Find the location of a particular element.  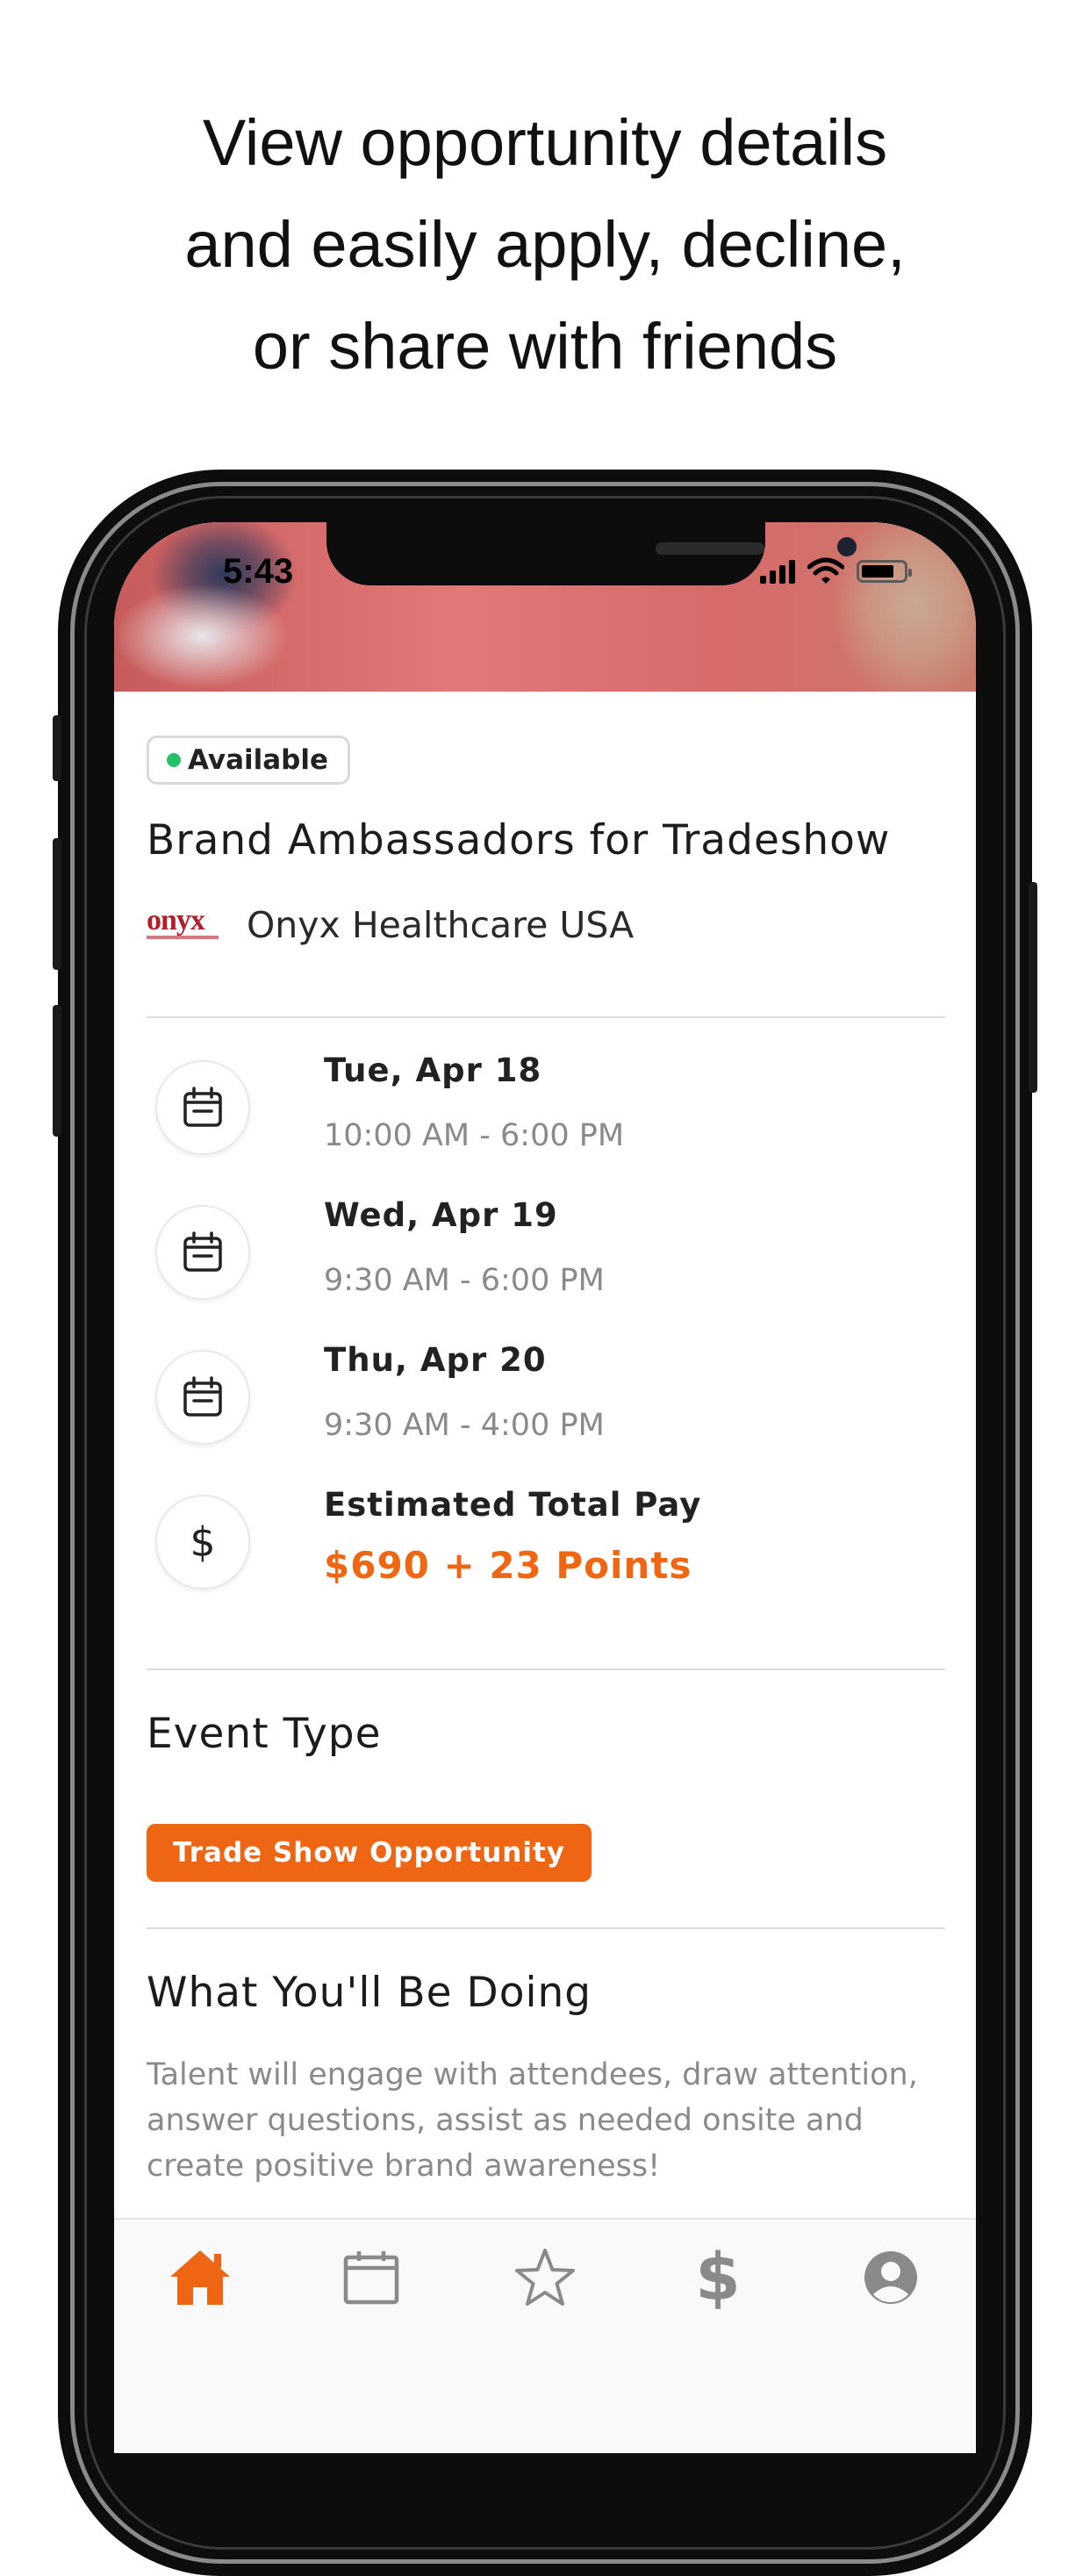

home-icon is located at coordinates (200, 2277).